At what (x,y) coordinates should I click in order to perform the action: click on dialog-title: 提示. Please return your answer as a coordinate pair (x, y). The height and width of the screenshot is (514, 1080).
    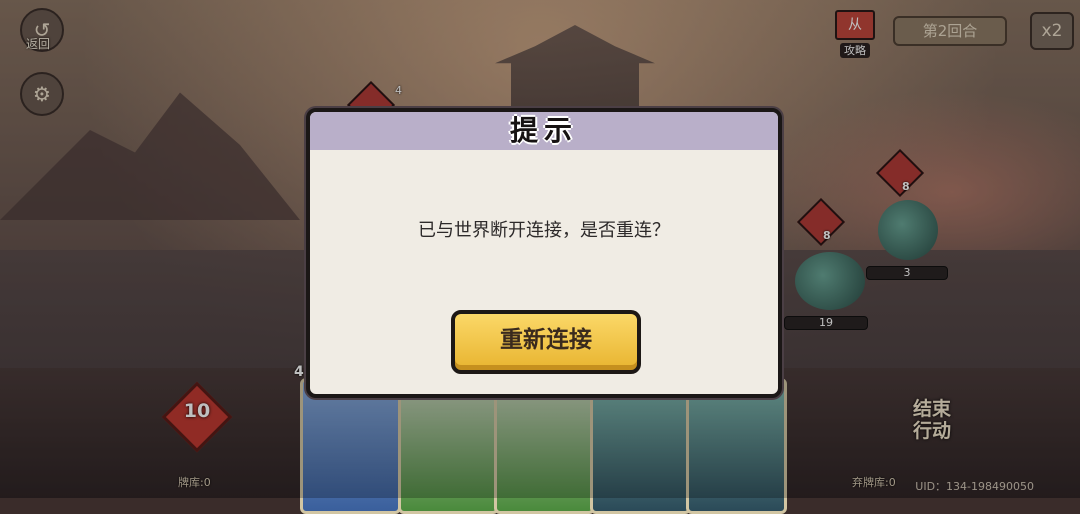
    Looking at the image, I should click on (543, 130).